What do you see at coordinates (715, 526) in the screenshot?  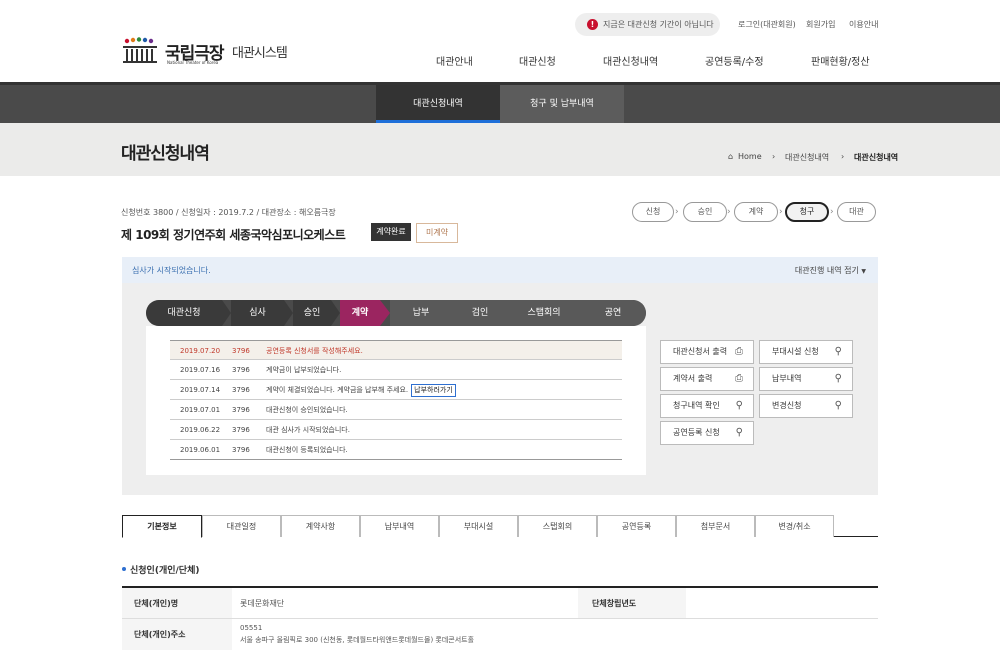 I see `tab-attachments: 첨부문서` at bounding box center [715, 526].